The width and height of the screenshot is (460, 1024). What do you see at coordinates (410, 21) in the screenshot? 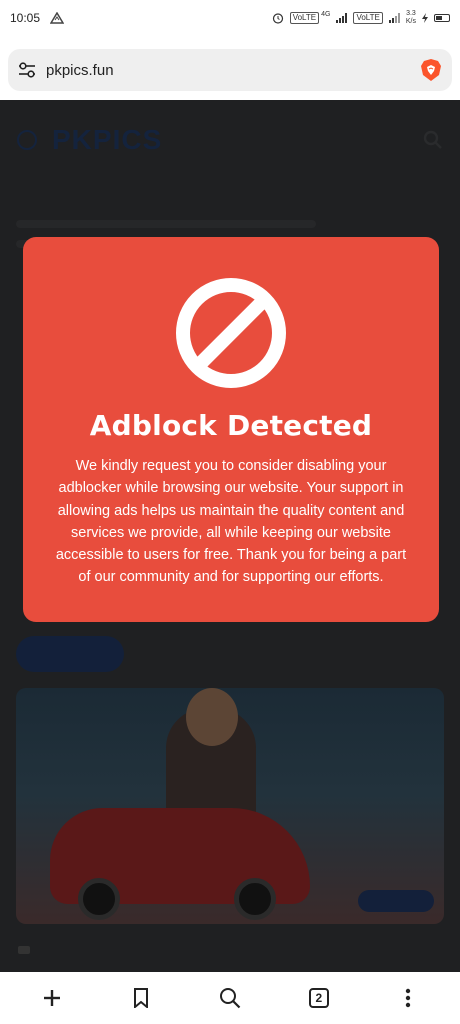
I see `network-speed-unit: K/s` at bounding box center [410, 21].